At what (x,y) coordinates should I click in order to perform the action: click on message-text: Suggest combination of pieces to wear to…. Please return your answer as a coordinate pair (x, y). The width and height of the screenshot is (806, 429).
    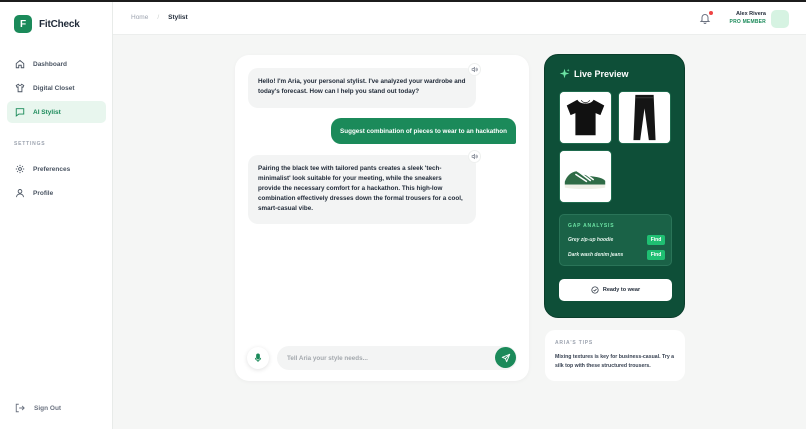
    Looking at the image, I should click on (423, 131).